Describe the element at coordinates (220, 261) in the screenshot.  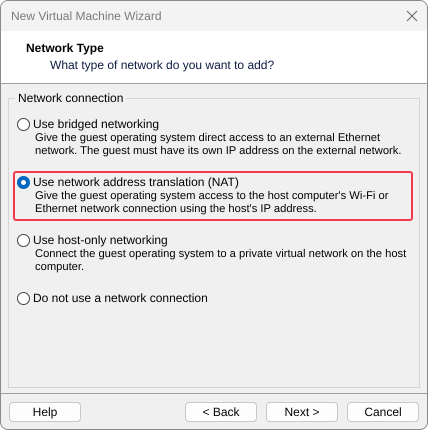
I see `option-description: Connect the guest operating system to a private virtual network on the host computer.` at that location.